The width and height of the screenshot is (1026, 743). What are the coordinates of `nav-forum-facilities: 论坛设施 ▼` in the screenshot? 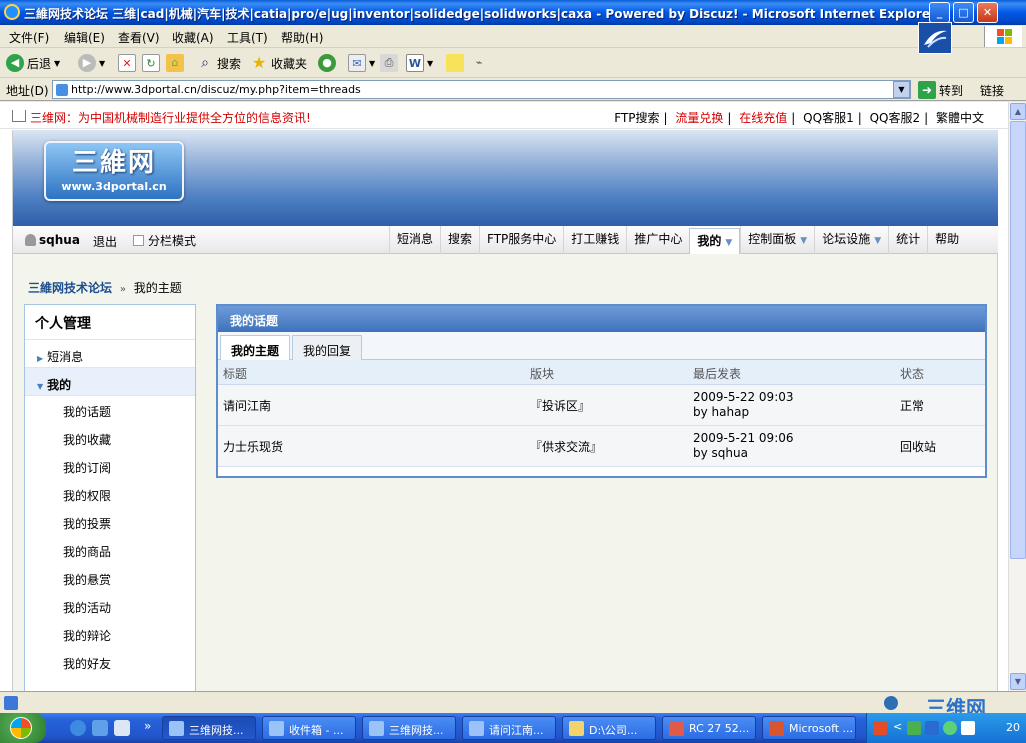 It's located at (851, 240).